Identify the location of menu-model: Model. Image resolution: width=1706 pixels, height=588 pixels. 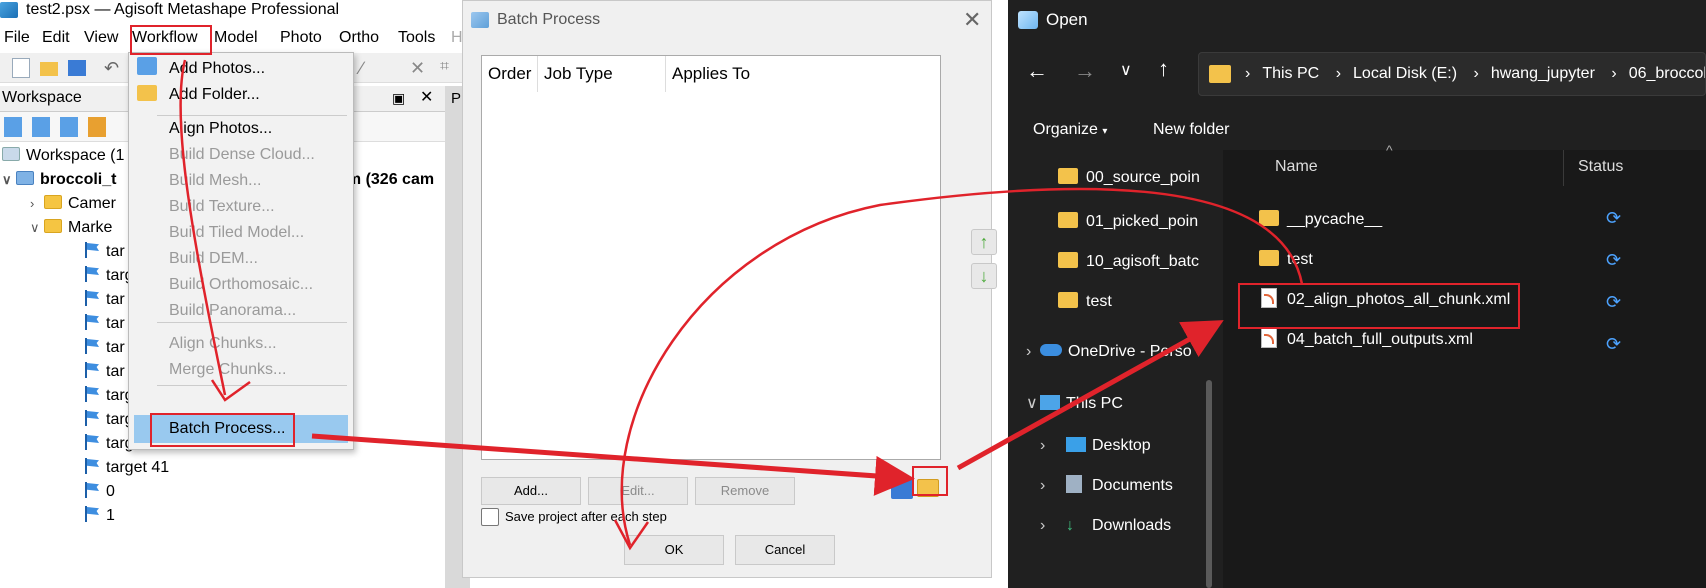
(236, 38).